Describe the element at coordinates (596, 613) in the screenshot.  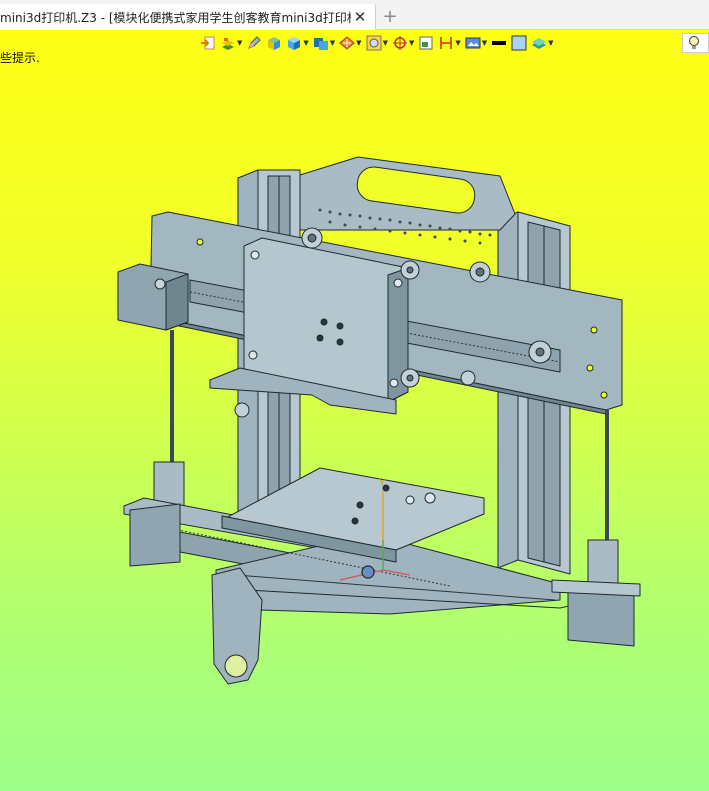
I see `right-z-motor` at that location.